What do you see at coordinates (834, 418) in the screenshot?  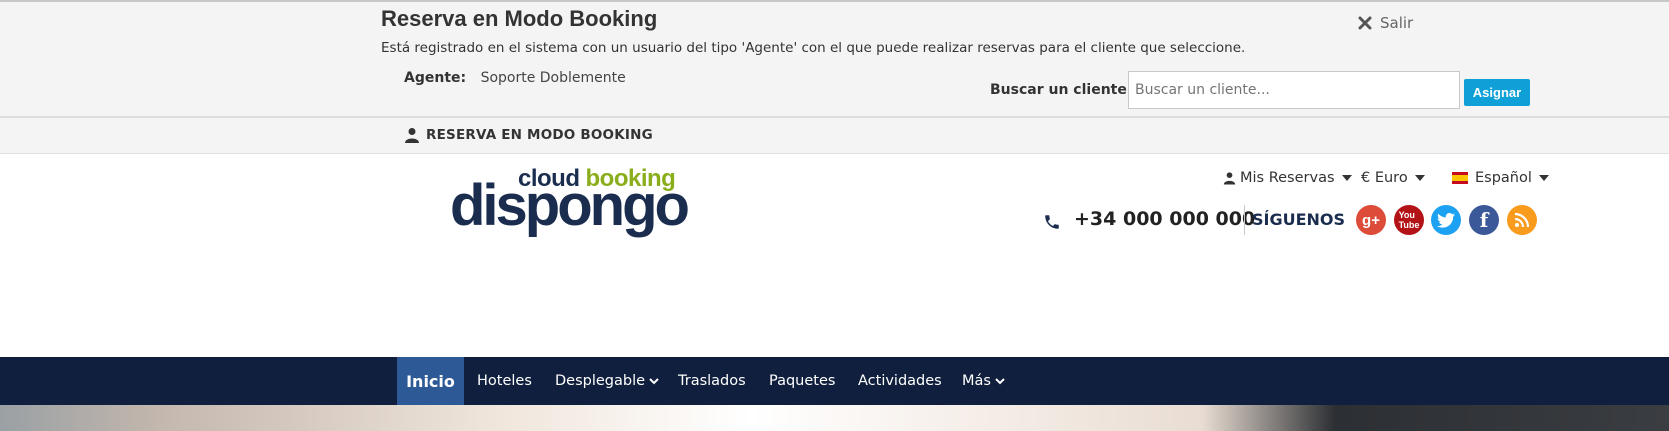 I see `hero-image` at bounding box center [834, 418].